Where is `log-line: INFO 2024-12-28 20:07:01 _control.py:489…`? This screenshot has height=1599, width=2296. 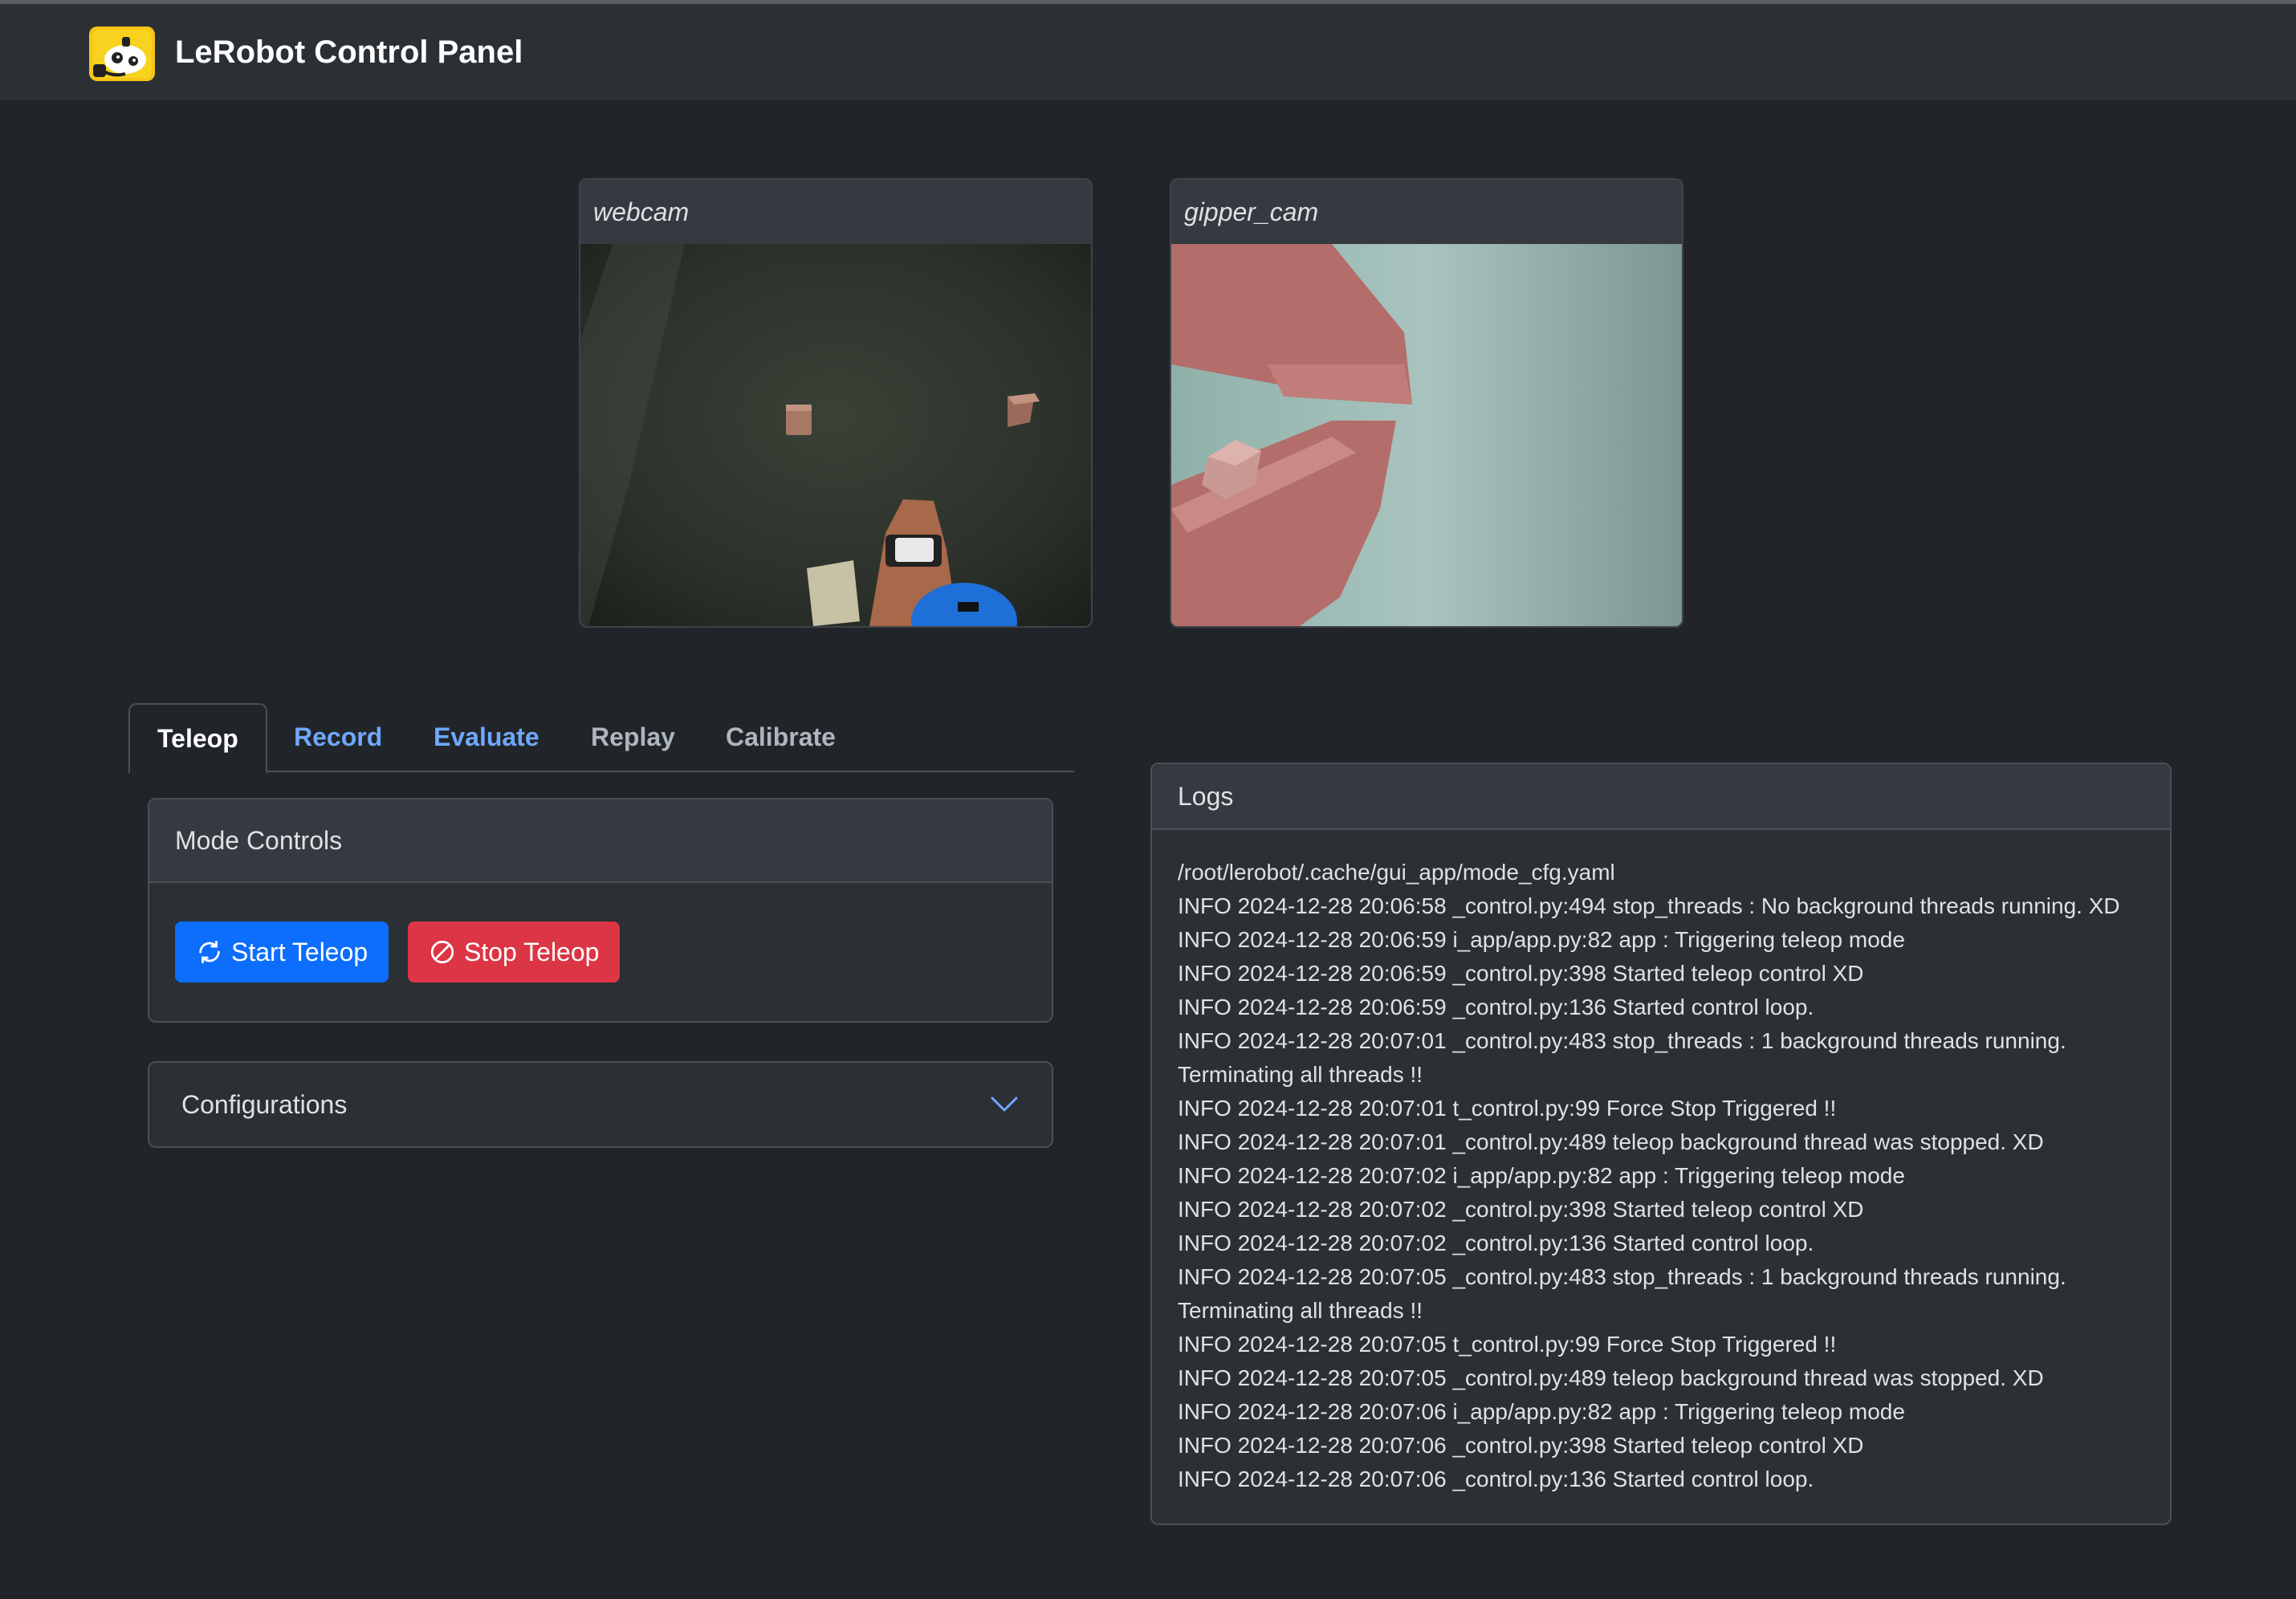
log-line: INFO 2024-12-28 20:07:01 _control.py:489… is located at coordinates (1611, 1141).